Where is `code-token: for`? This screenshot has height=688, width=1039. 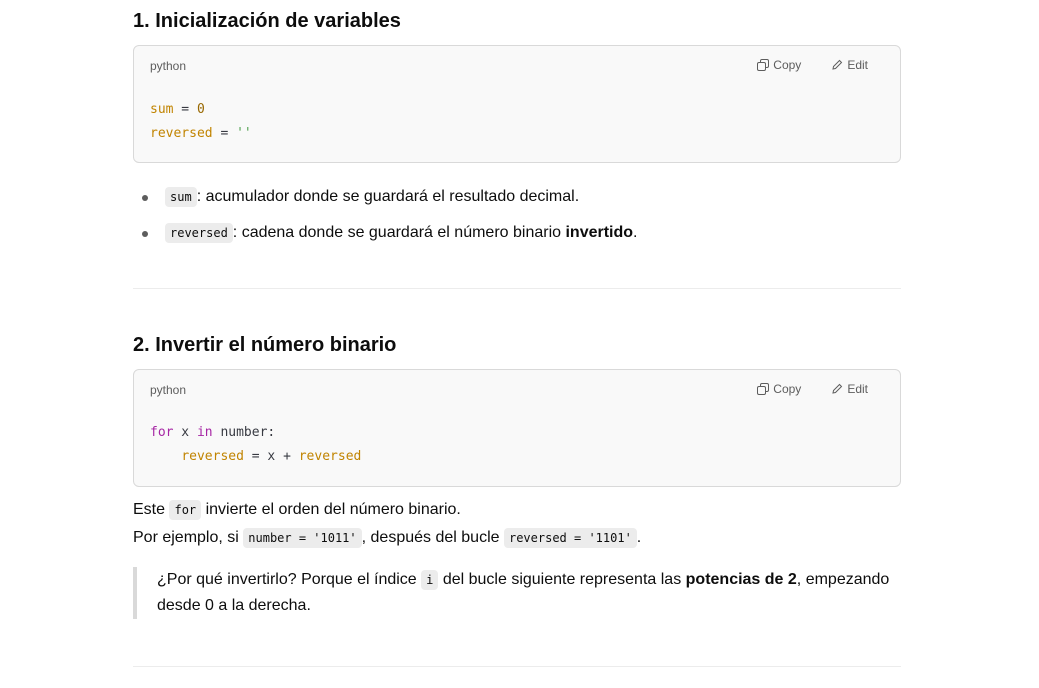
code-token: for is located at coordinates (162, 432).